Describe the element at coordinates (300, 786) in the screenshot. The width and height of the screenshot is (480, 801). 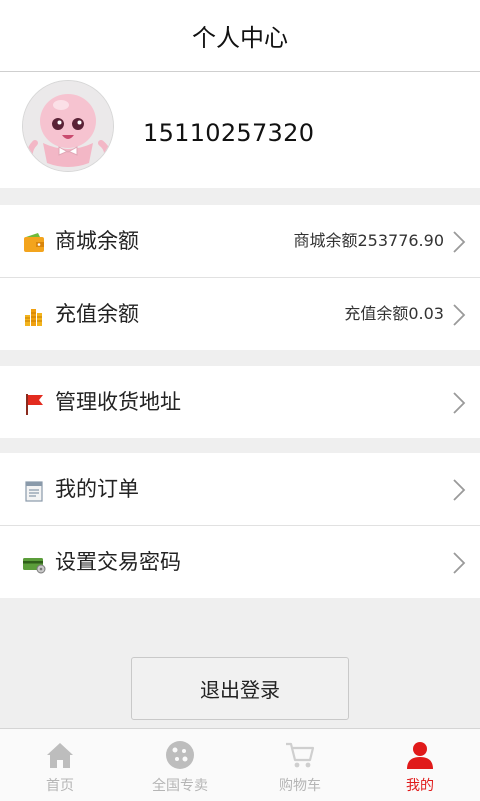
I see `tab-cart-label: 购物车` at that location.